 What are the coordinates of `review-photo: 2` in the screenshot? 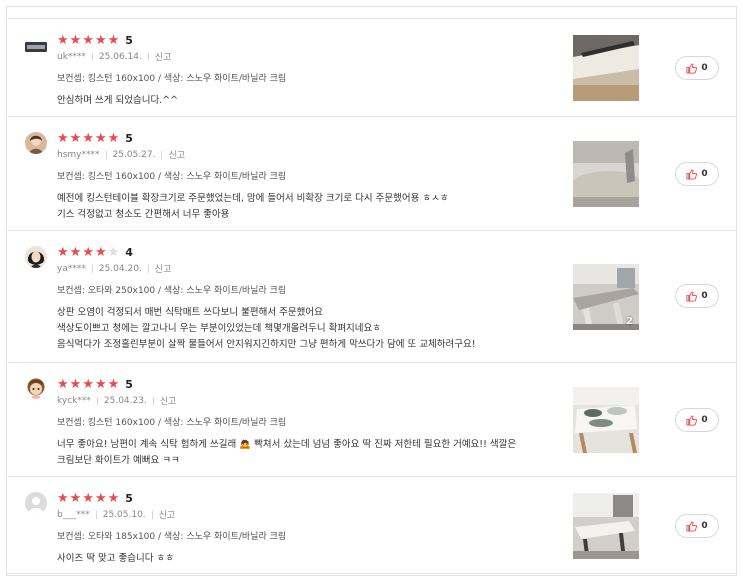 It's located at (606, 297).